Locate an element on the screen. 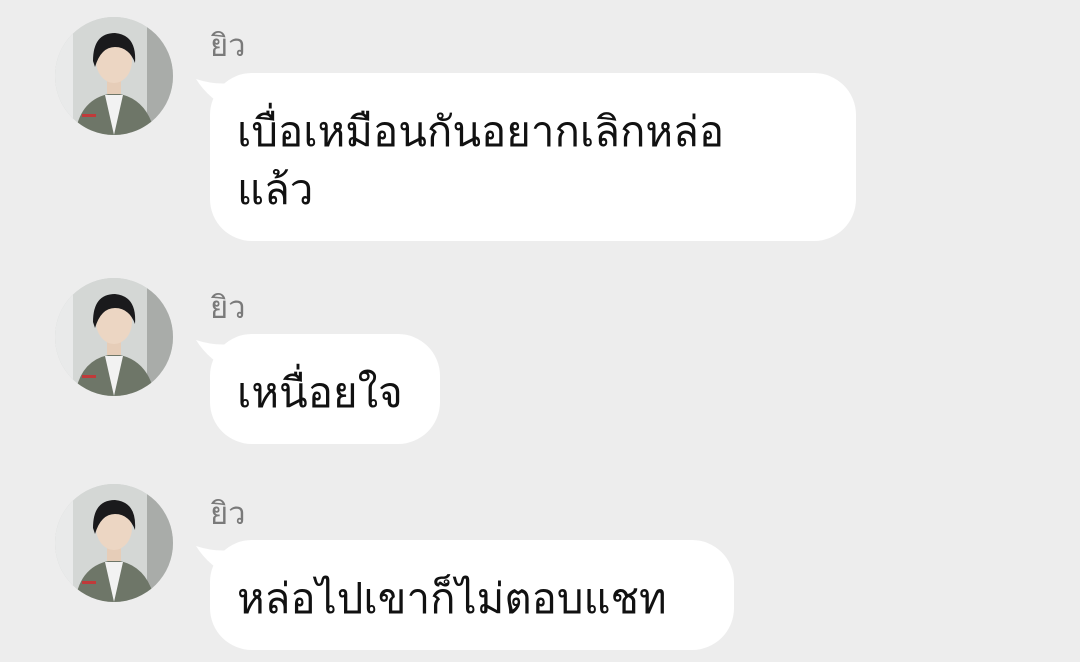 Image resolution: width=1080 pixels, height=662 pixels. message-bubble: หล่อไปเขาก็ไม่ตอบแชท is located at coordinates (465, 595).